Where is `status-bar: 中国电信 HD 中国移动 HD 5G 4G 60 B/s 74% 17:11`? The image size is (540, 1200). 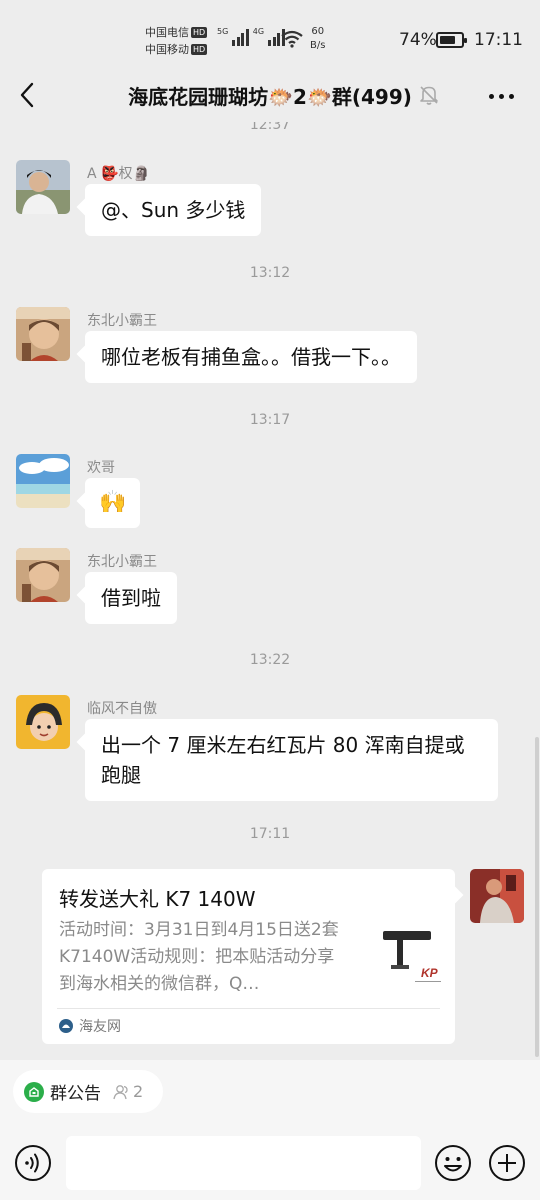
status-bar: 中国电信 HD 中国移动 HD 5G 4G 60 B/s 74% 17:11 is located at coordinates (270, 35).